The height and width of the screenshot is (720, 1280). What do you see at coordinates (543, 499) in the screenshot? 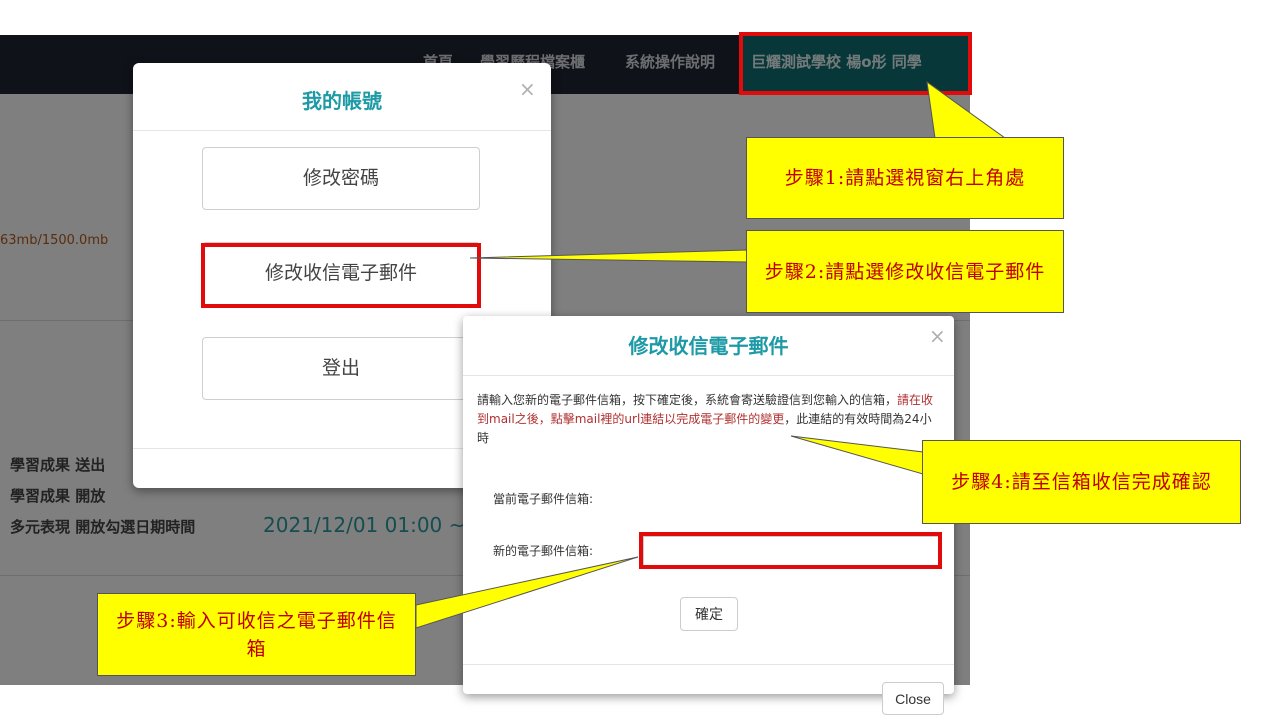
I see `current-email-label: 當前電子郵件信箱:` at bounding box center [543, 499].